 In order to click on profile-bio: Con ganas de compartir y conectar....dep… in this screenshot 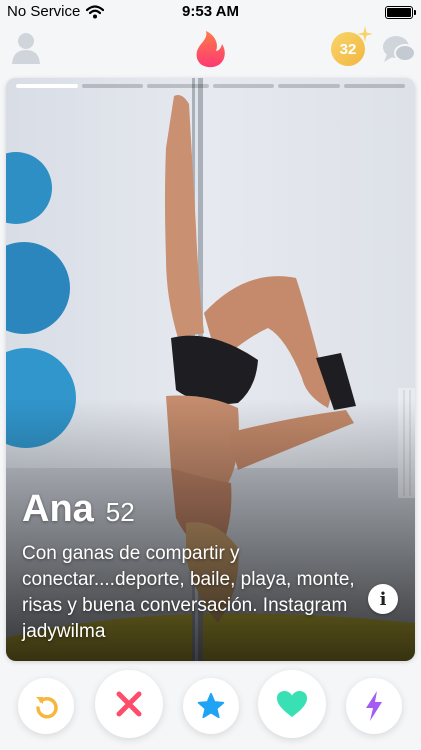, I will do `click(188, 592)`.